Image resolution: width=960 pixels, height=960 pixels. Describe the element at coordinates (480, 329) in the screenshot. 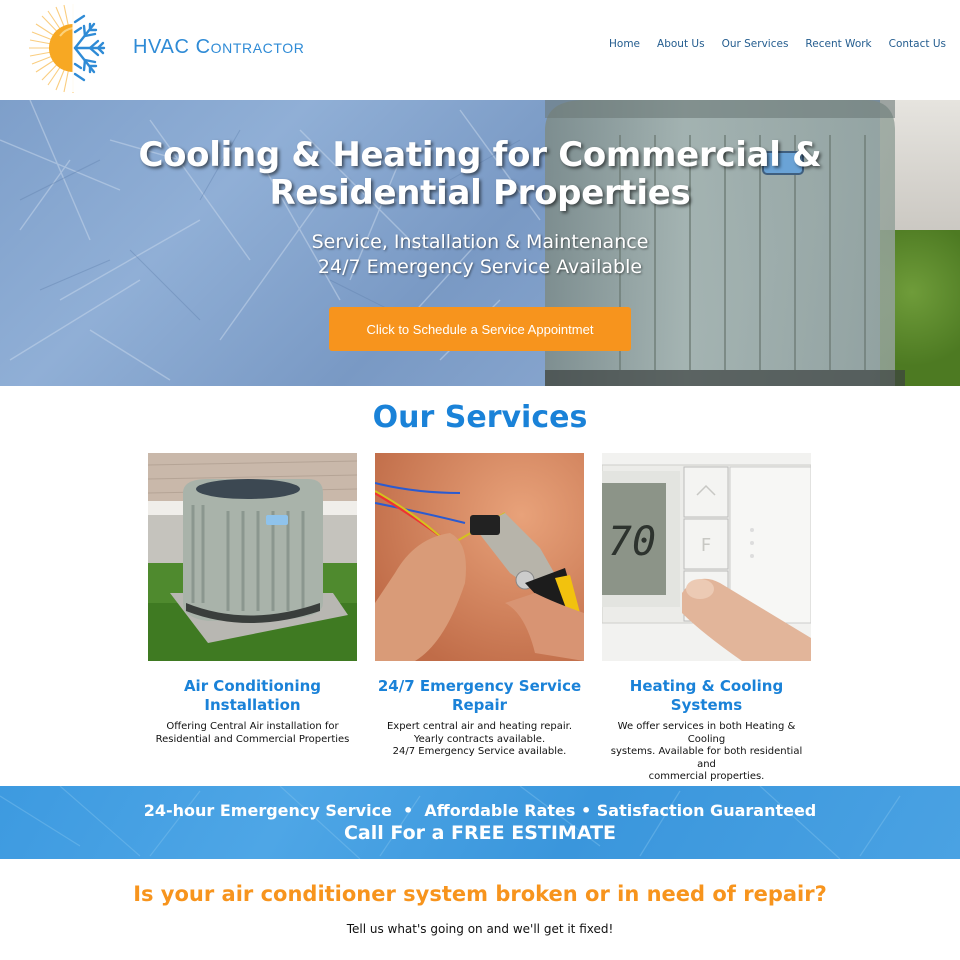

I see `schedule-appointment-button: Click to Schedule a Service Appointmet` at that location.